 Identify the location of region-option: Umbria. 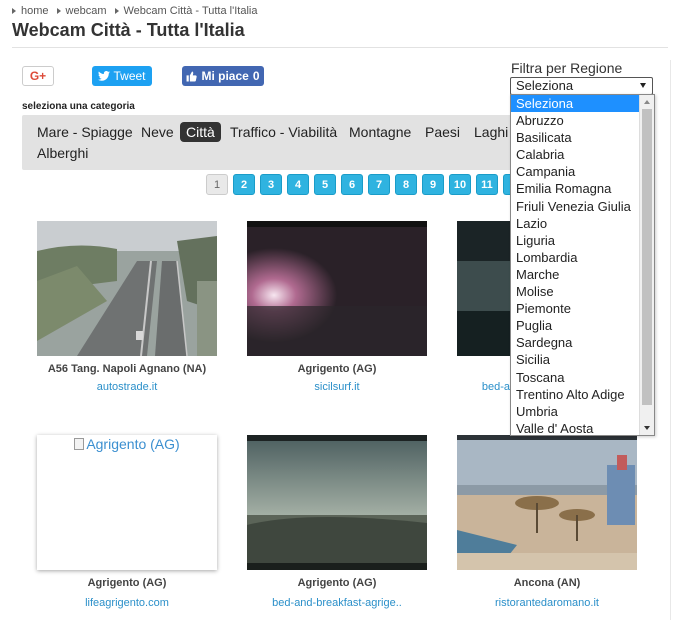
(582, 411).